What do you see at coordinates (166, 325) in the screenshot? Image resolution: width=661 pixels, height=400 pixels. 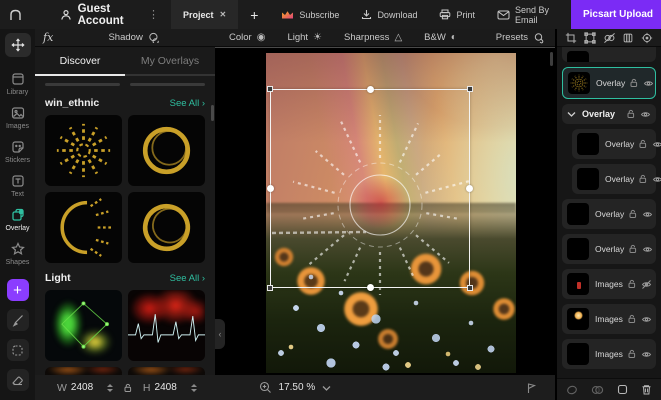 I see `overlay-thumb-heartbeat` at bounding box center [166, 325].